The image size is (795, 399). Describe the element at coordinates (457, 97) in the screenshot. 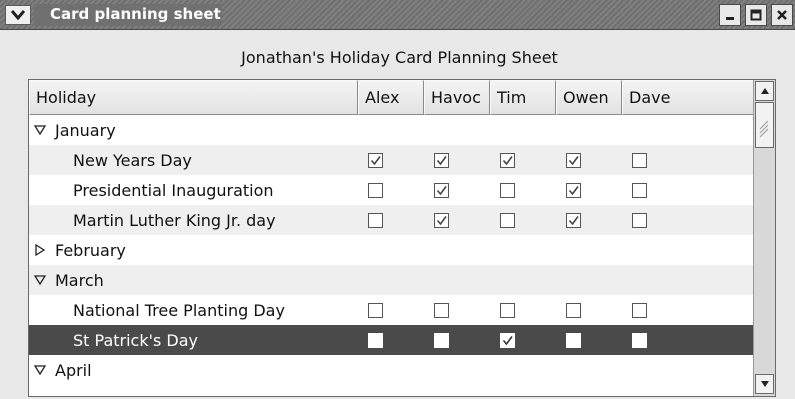

I see `column-header-havoc: Havoc` at that location.